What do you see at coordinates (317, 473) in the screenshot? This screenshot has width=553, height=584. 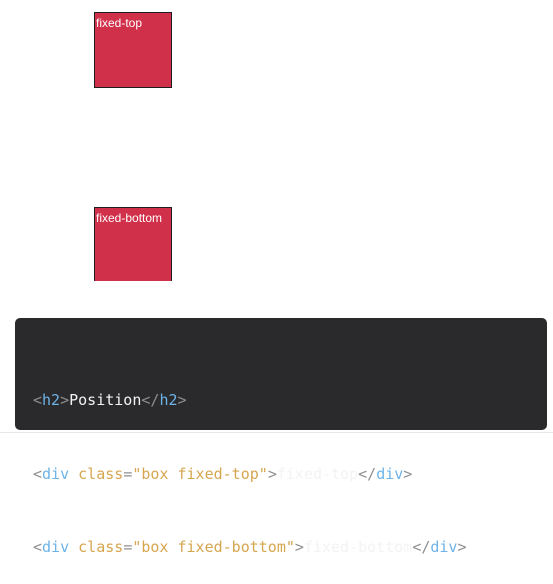 I see `code-text: fixed-top` at bounding box center [317, 473].